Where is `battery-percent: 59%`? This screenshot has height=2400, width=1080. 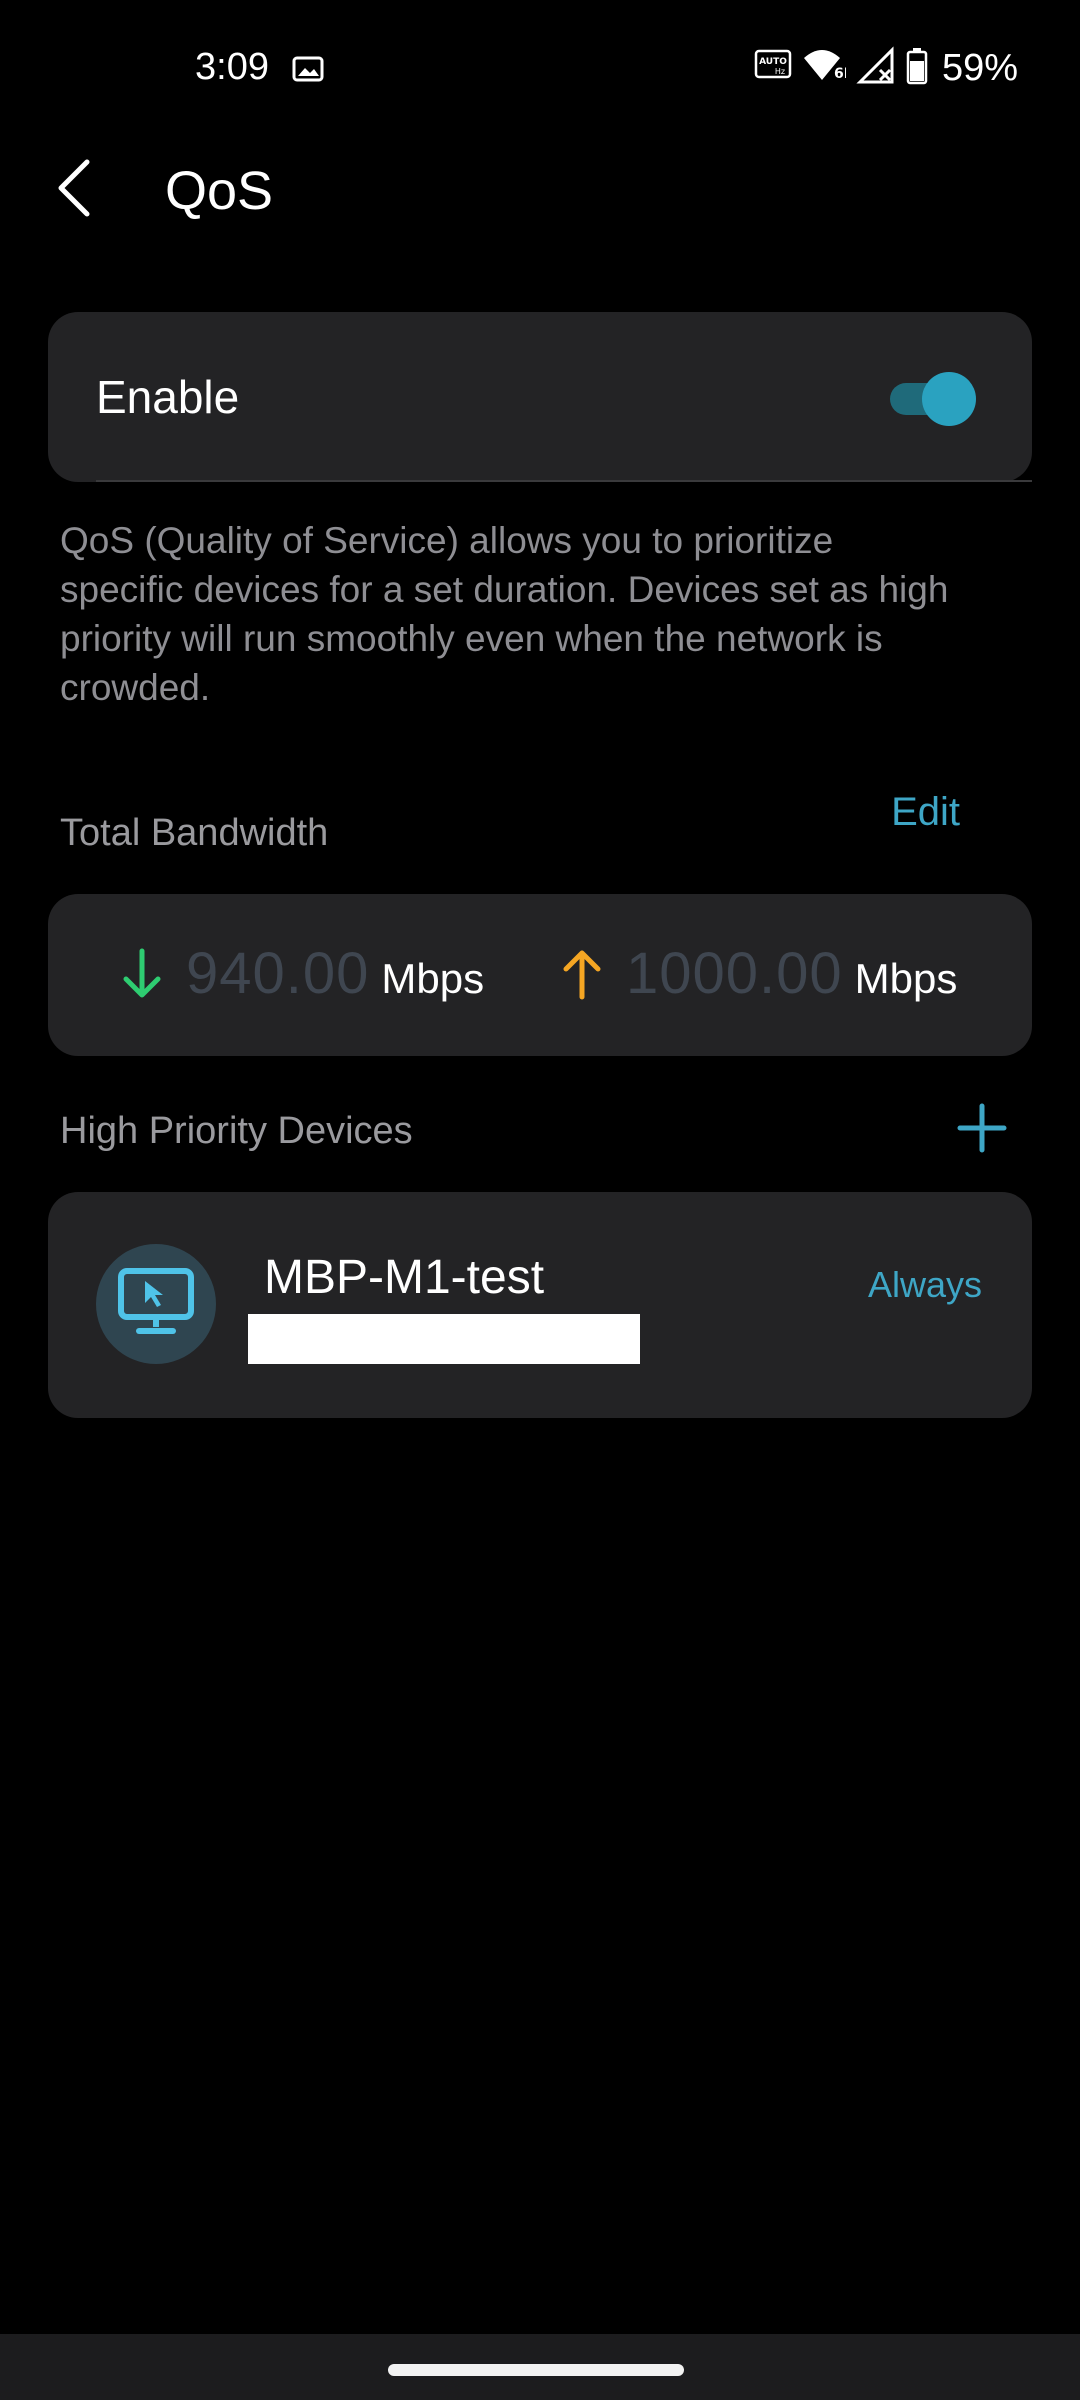
battery-percent: 59% is located at coordinates (979, 67).